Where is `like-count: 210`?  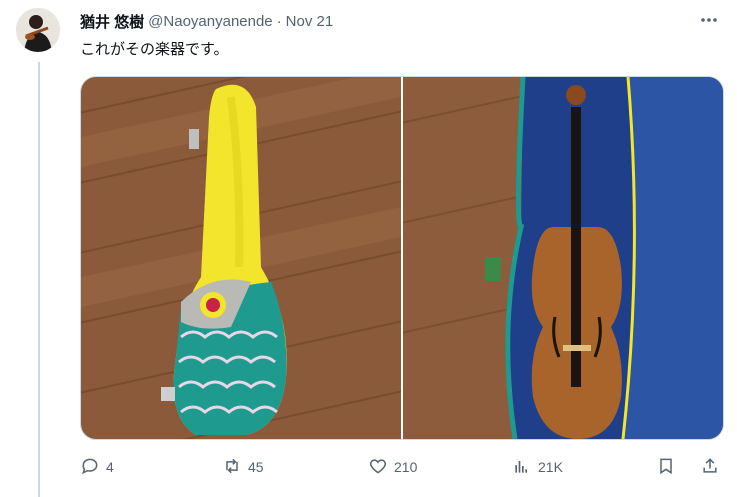
like-count: 210 is located at coordinates (406, 467).